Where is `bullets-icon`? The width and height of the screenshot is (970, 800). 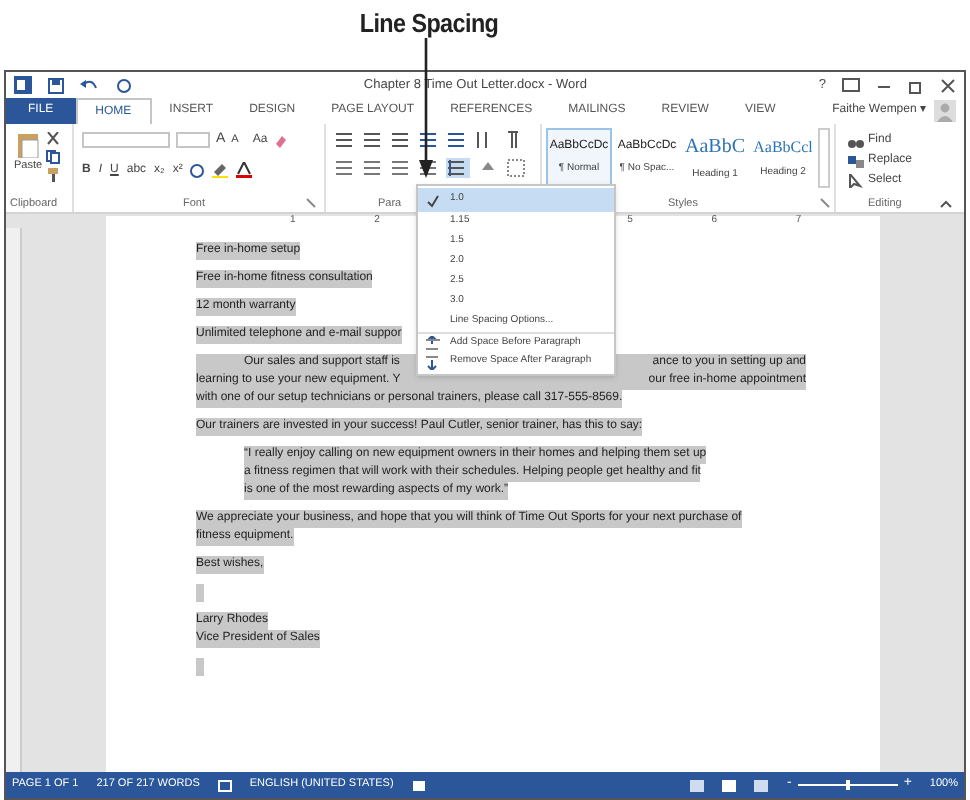
bullets-icon is located at coordinates (344, 140).